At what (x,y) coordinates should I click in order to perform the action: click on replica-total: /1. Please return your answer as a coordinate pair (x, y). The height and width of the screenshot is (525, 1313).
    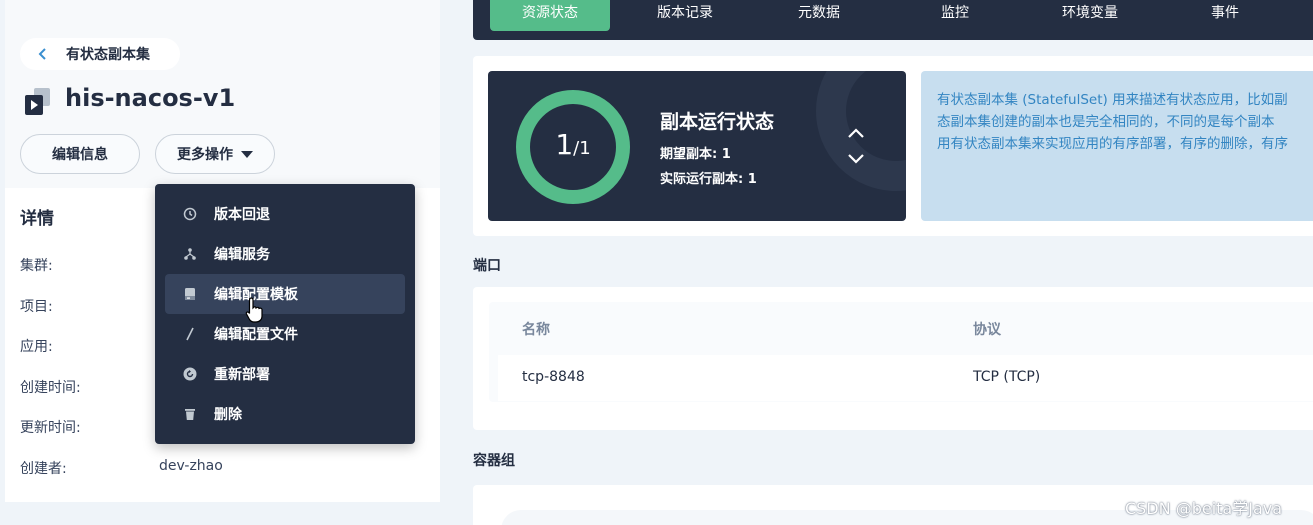
    Looking at the image, I should click on (582, 148).